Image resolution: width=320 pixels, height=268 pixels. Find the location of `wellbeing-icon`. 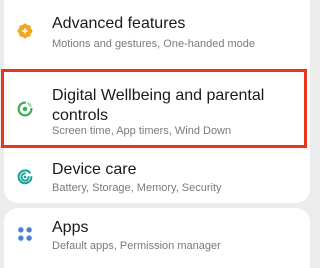

wellbeing-icon is located at coordinates (25, 109).